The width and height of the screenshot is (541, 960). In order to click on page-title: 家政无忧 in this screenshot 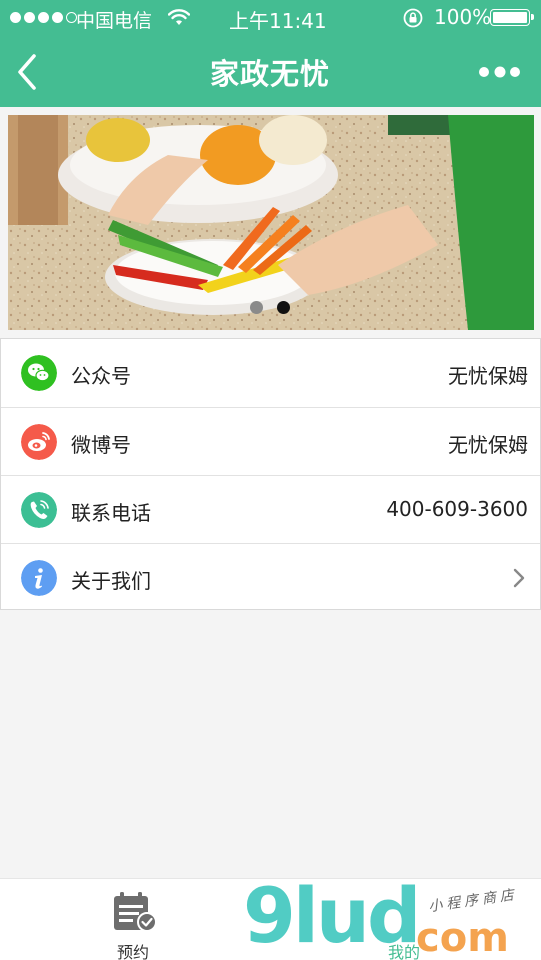, I will do `click(269, 74)`.